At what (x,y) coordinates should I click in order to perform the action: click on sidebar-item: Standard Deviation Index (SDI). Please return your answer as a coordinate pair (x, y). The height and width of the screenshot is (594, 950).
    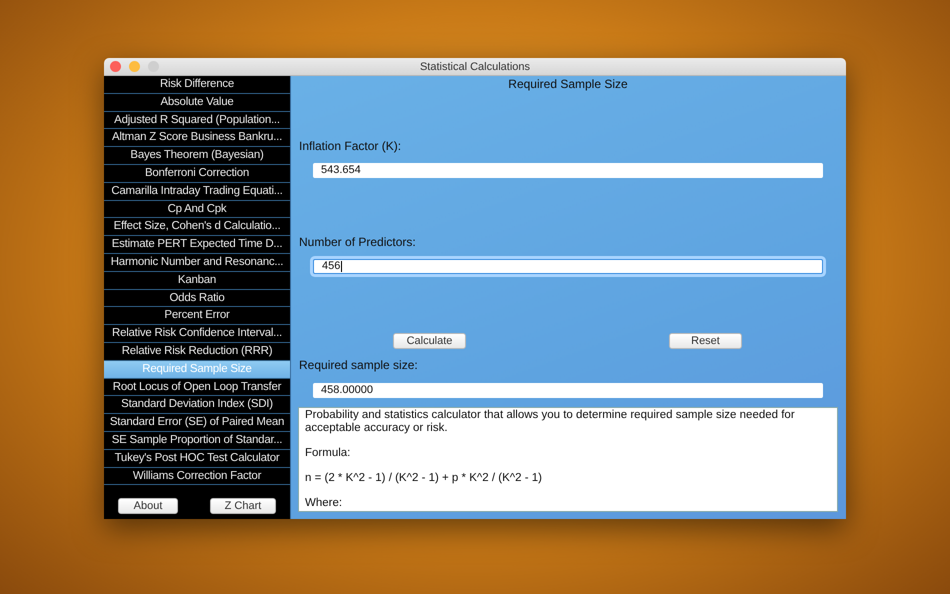
    Looking at the image, I should click on (197, 405).